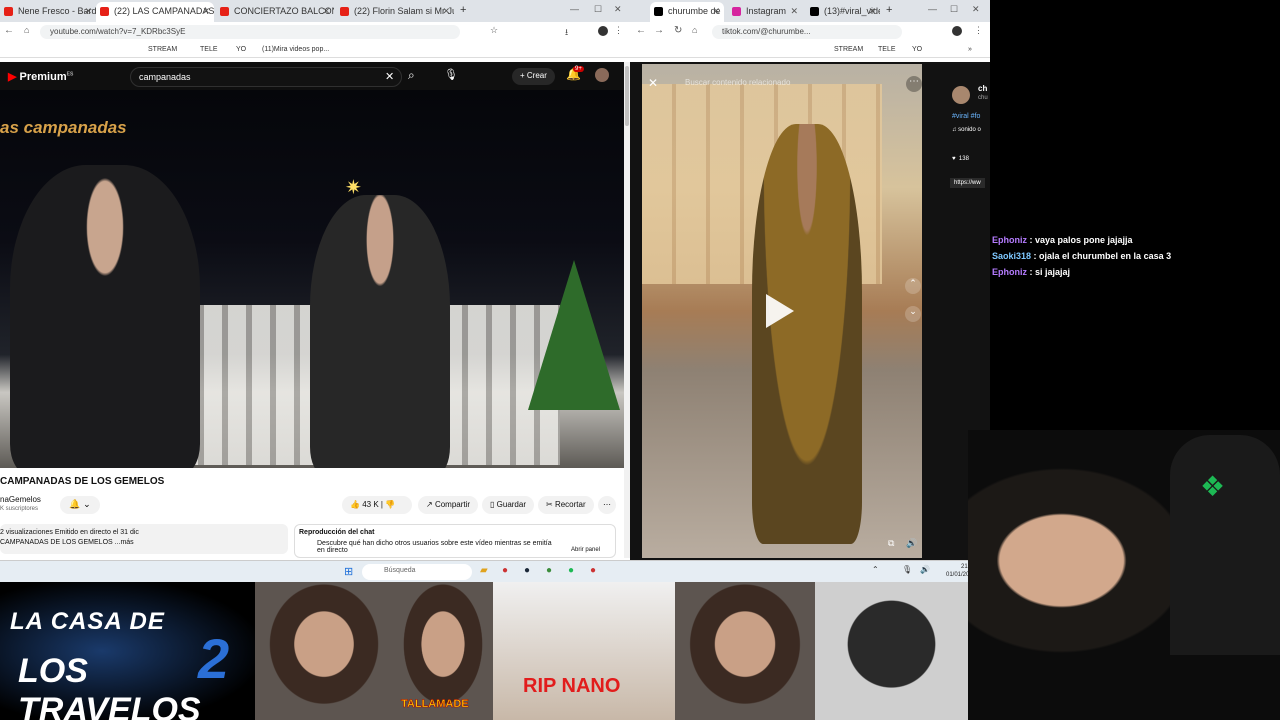 This screenshot has width=1280, height=720. Describe the element at coordinates (549, 570) in the screenshot. I see `chrome-icon: ●` at that location.